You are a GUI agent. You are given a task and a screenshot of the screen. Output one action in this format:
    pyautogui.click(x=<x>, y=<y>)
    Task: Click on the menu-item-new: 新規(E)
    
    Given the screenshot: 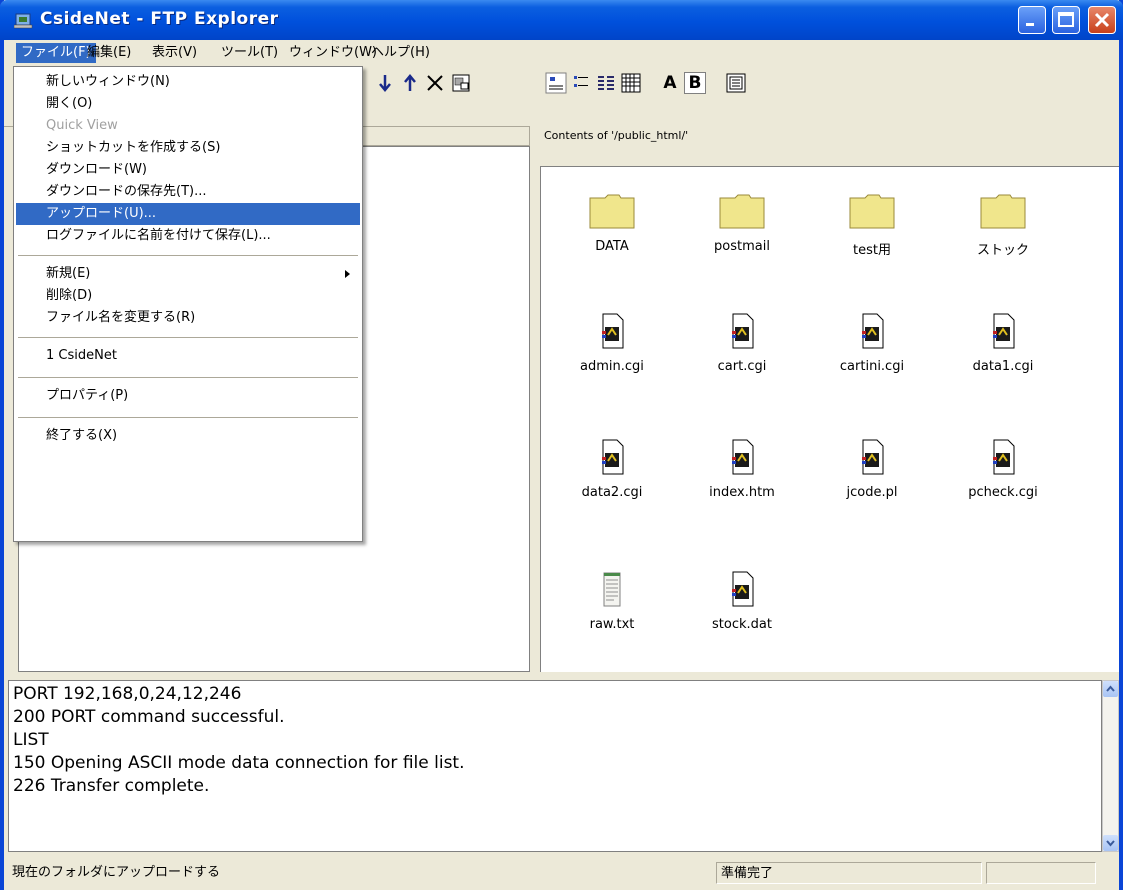 What is the action you would take?
    pyautogui.click(x=188, y=274)
    